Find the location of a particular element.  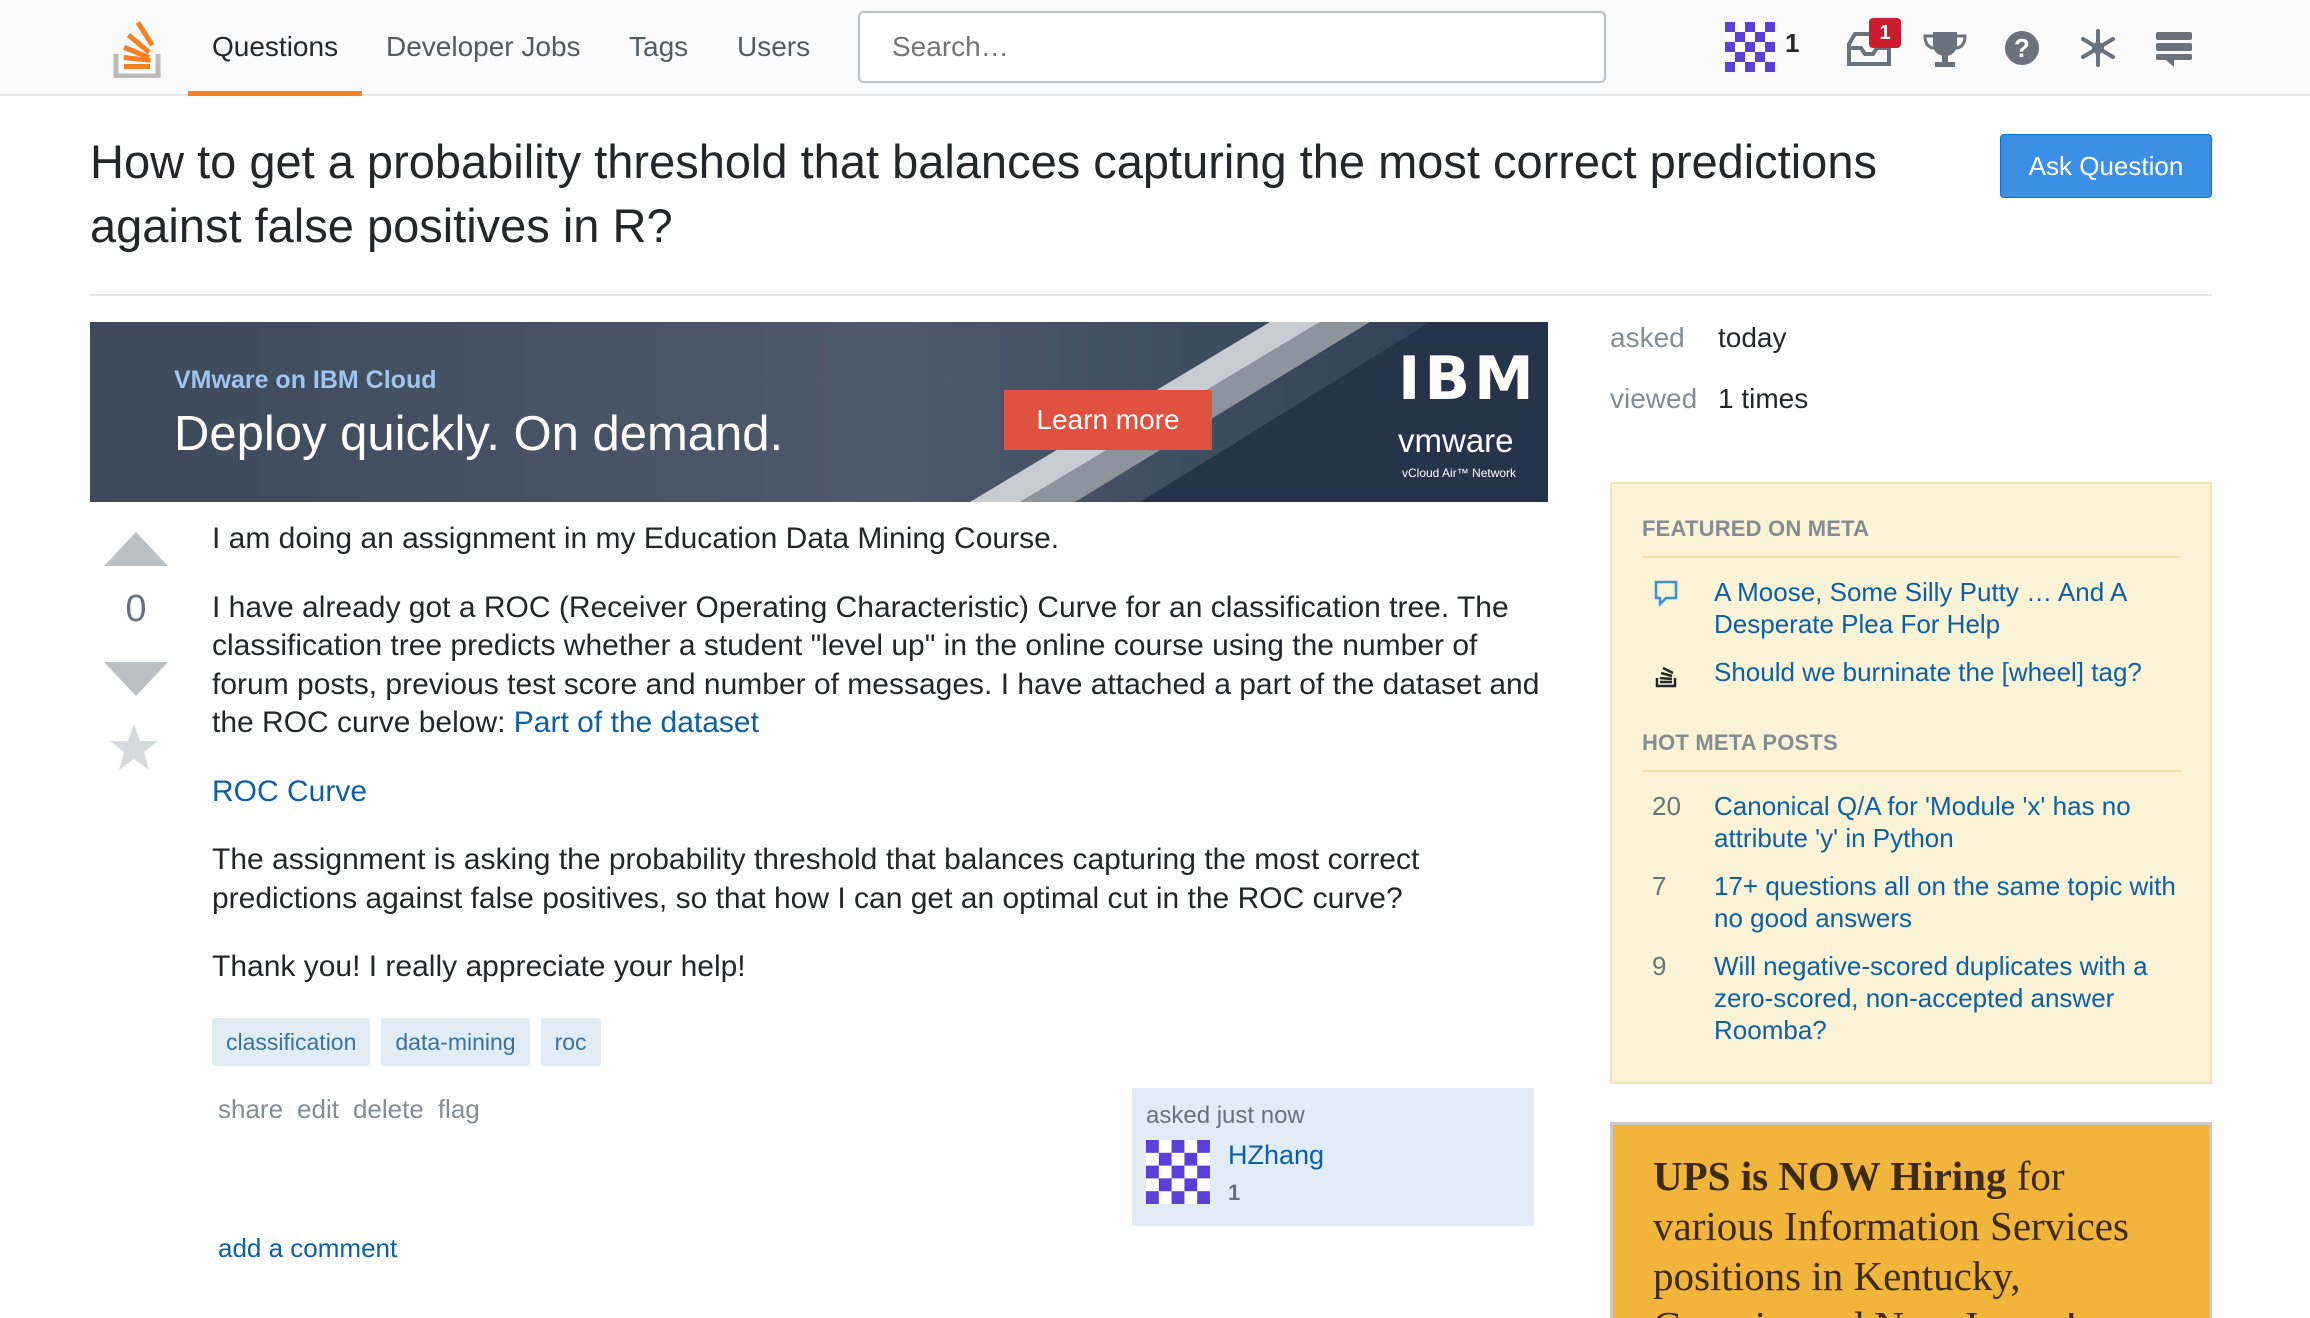

edit-link: edit is located at coordinates (318, 1109).